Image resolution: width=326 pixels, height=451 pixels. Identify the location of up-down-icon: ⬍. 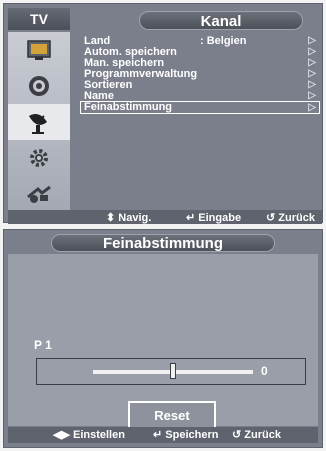
(111, 218).